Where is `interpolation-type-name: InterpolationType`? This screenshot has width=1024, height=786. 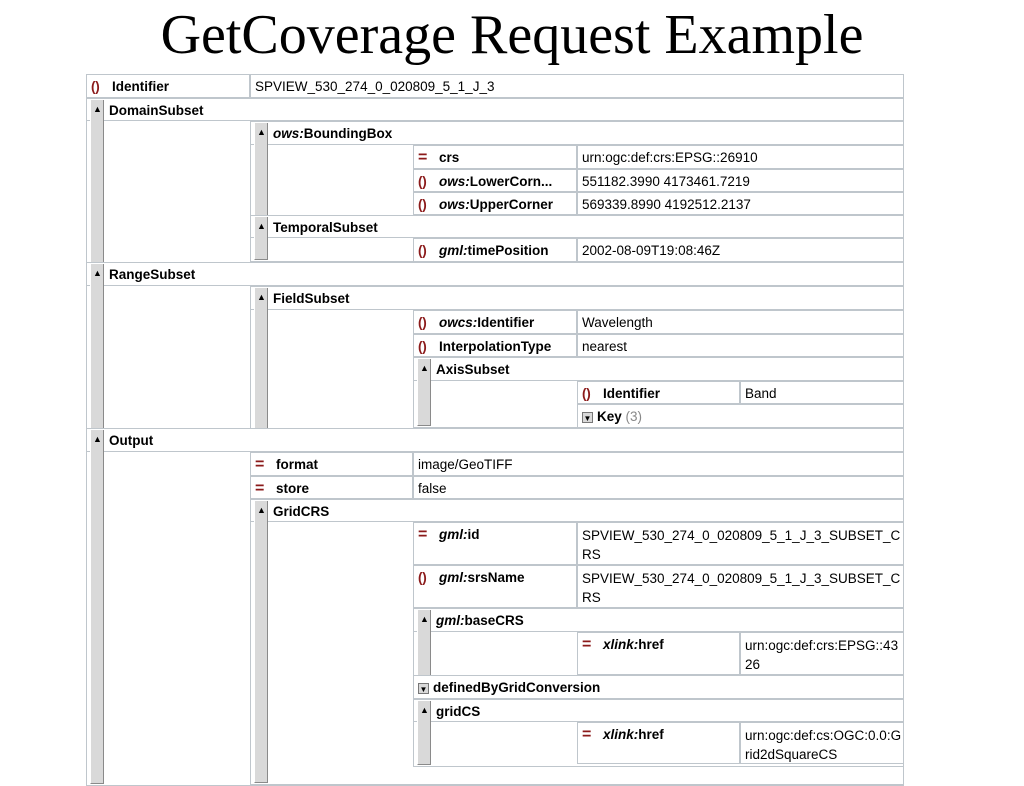 interpolation-type-name: InterpolationType is located at coordinates (495, 346).